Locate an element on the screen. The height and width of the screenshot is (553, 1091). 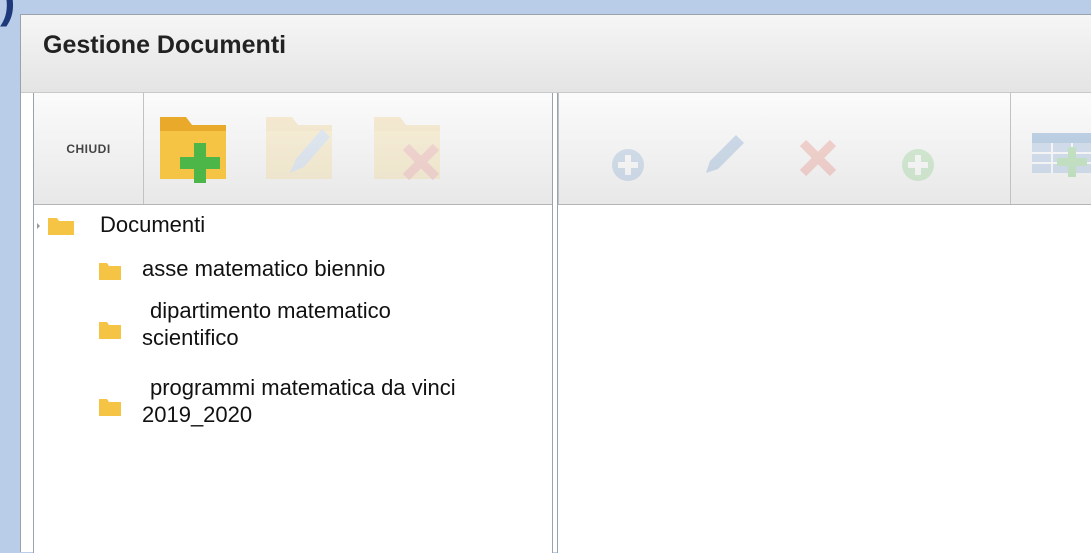
documents-action-group is located at coordinates (778, 148).